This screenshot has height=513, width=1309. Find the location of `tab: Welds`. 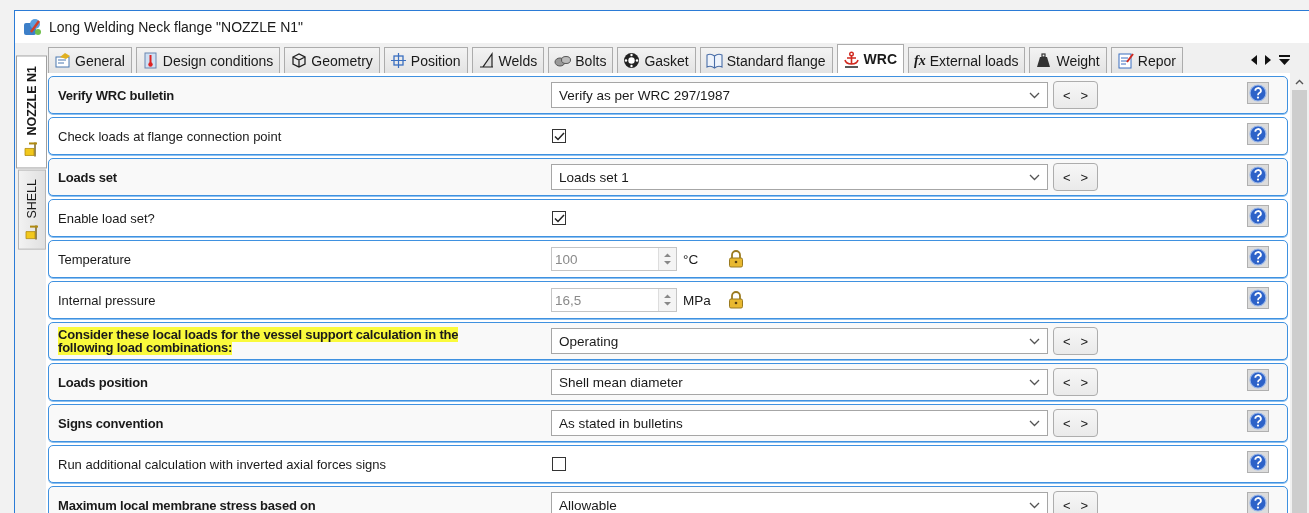

tab: Welds is located at coordinates (508, 60).